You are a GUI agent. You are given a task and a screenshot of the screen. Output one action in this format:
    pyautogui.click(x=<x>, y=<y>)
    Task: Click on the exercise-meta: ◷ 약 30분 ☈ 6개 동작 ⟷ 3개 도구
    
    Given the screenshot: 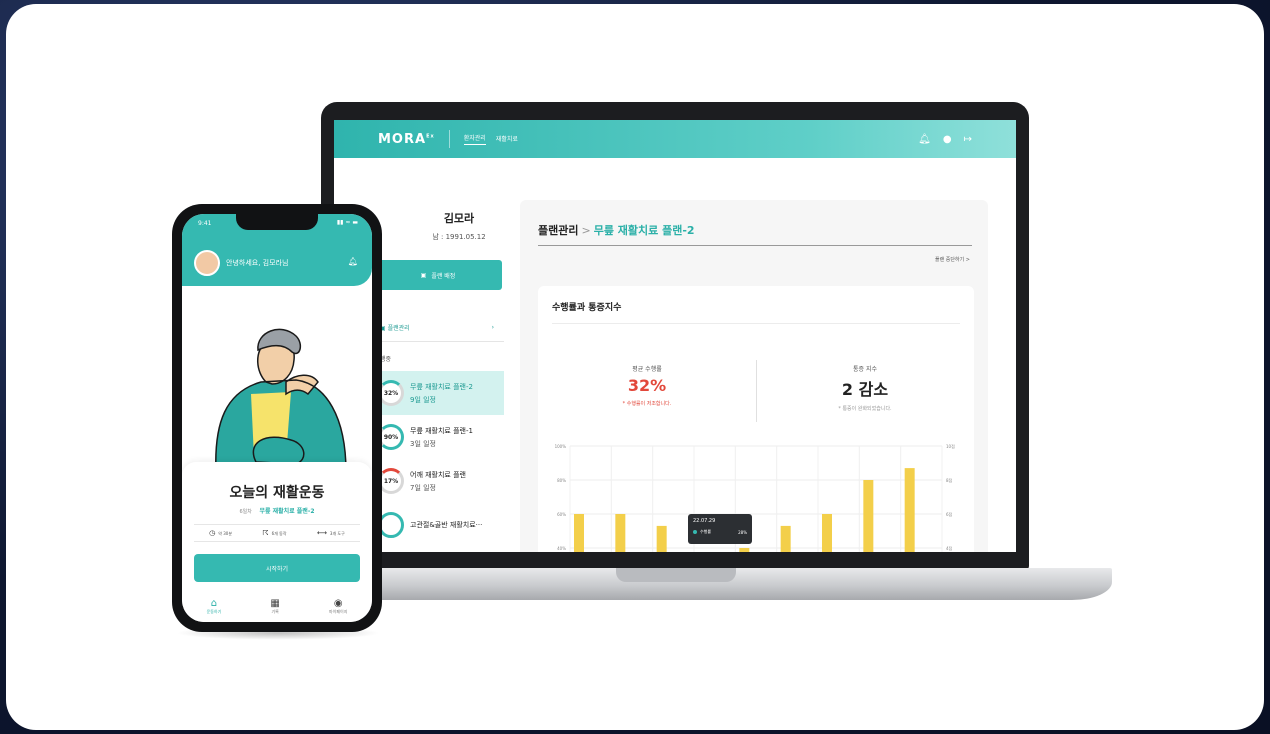 What is the action you would take?
    pyautogui.click(x=277, y=533)
    